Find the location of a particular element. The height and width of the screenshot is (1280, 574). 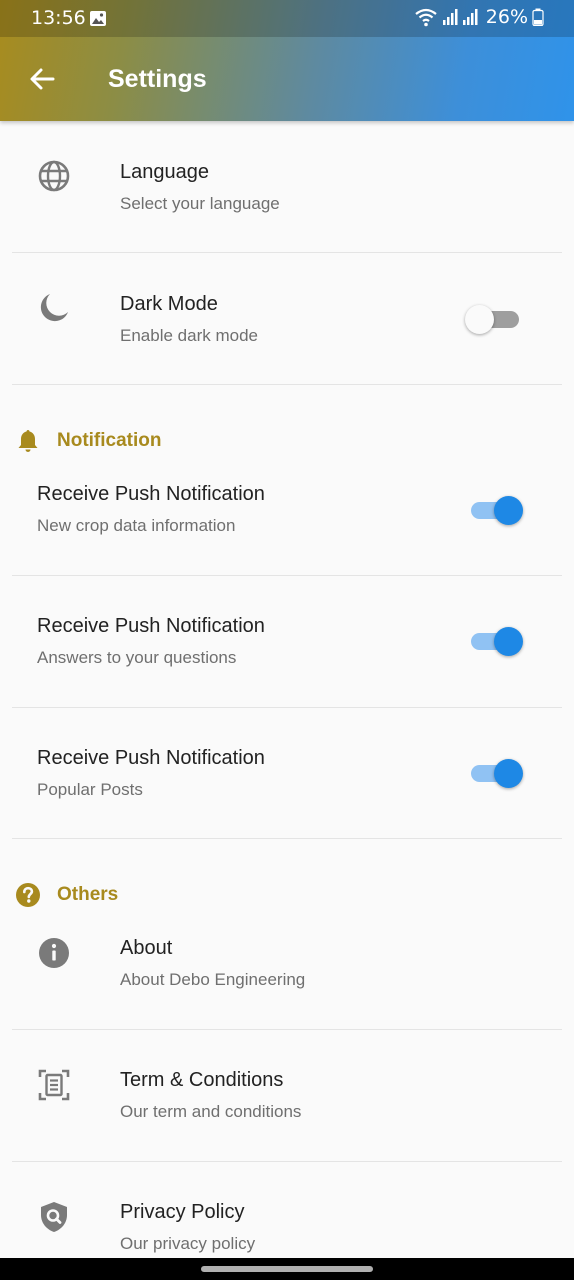

language-title: Language is located at coordinates (164, 172).